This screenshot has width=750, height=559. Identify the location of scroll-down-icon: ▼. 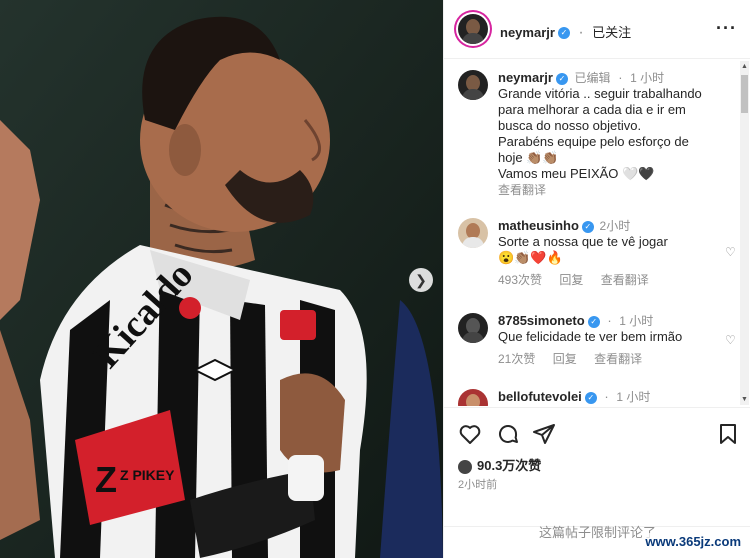
(744, 399).